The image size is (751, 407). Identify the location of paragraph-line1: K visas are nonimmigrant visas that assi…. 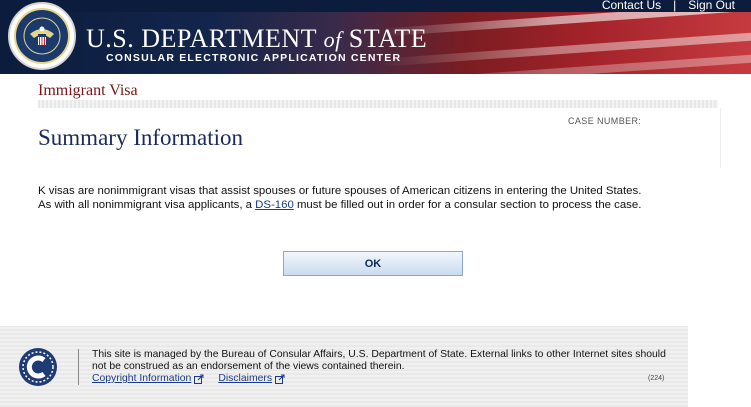
(340, 191).